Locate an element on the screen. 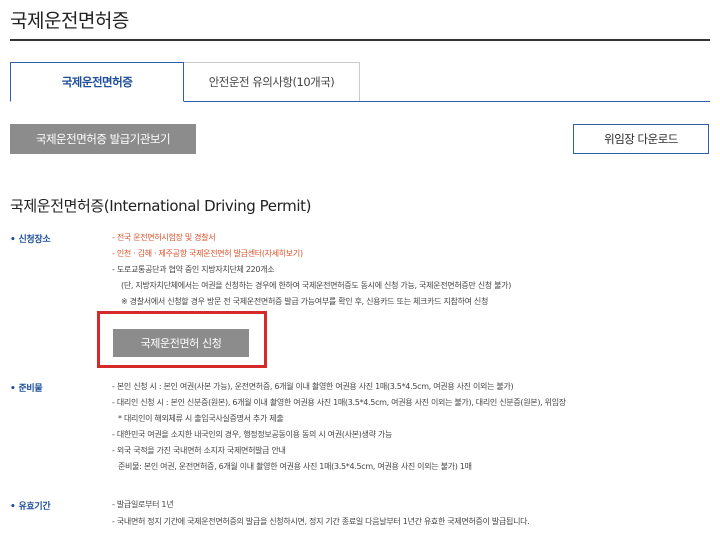  title-divider is located at coordinates (360, 40).